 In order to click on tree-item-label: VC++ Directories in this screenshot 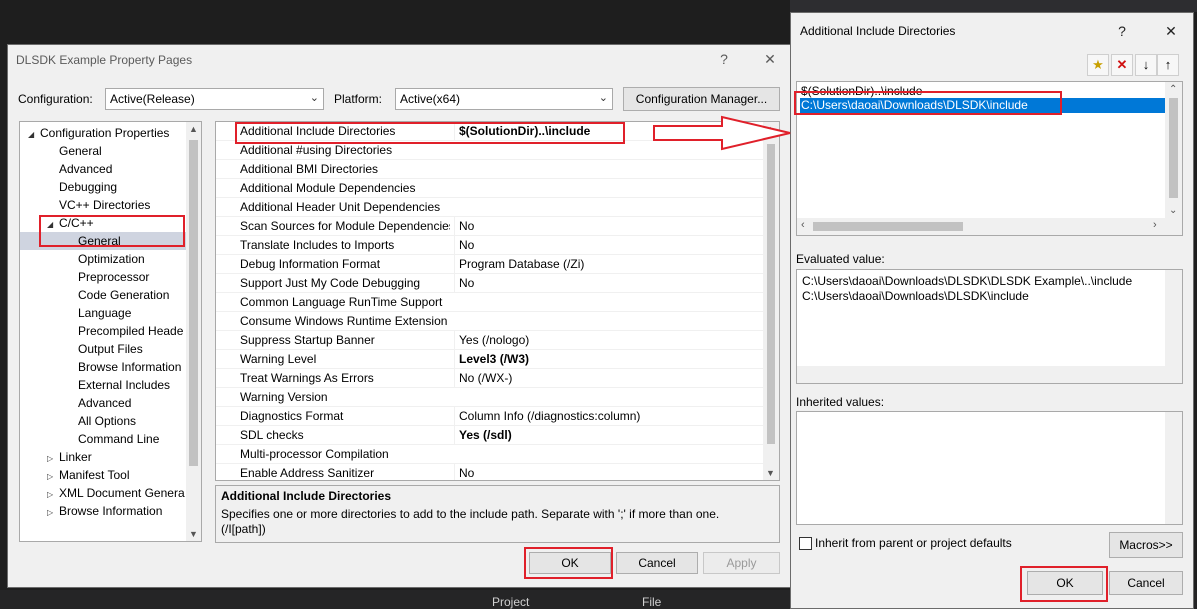, I will do `click(105, 205)`.